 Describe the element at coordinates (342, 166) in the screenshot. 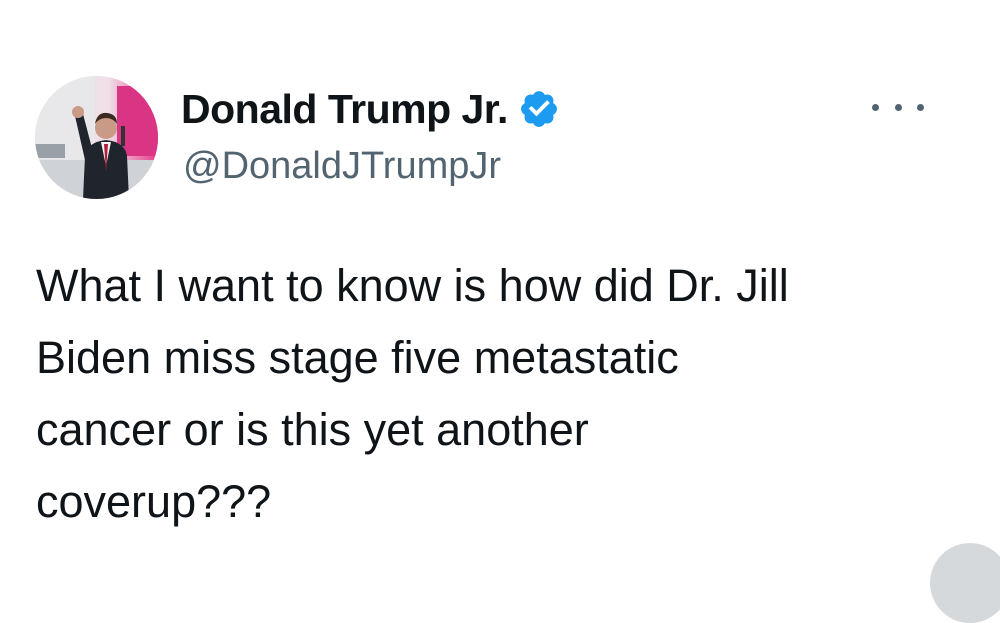

I see `author-handle: @DonaldJTrumpJr` at that location.